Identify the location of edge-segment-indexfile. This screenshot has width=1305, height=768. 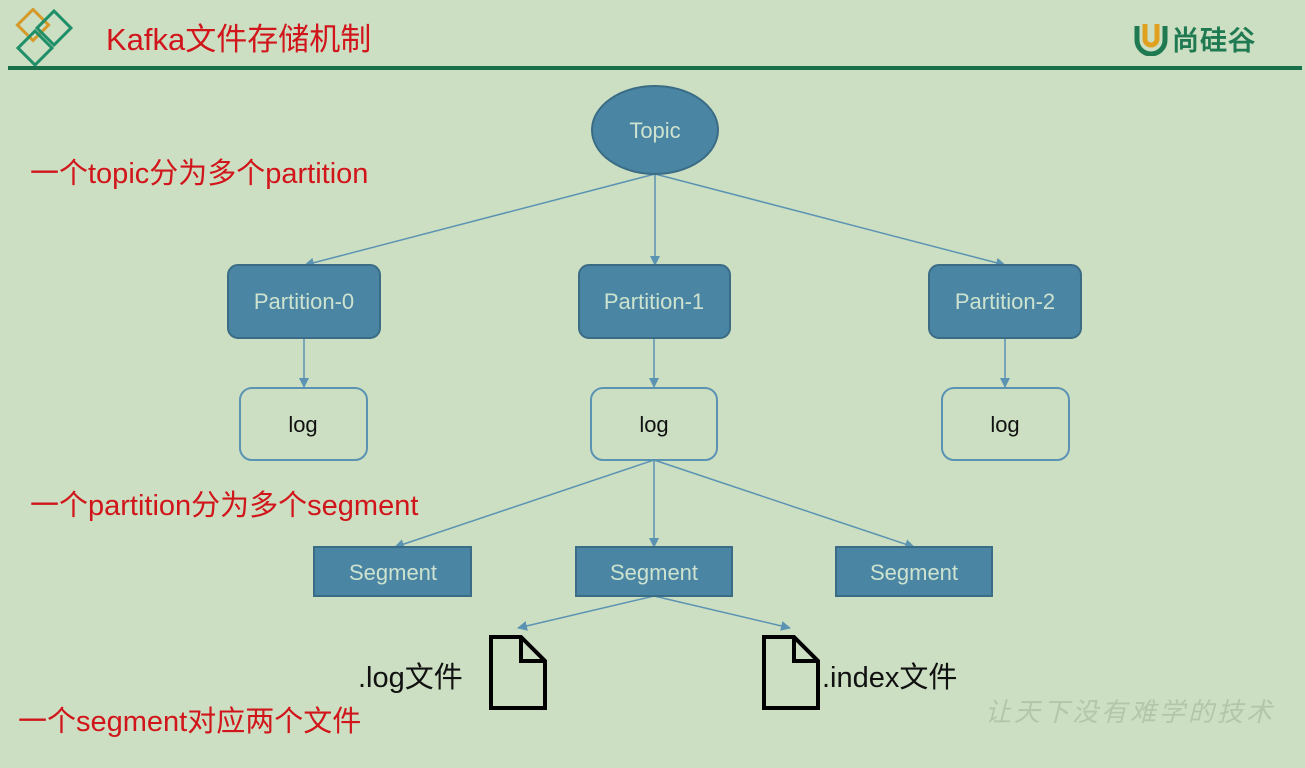
(722, 613).